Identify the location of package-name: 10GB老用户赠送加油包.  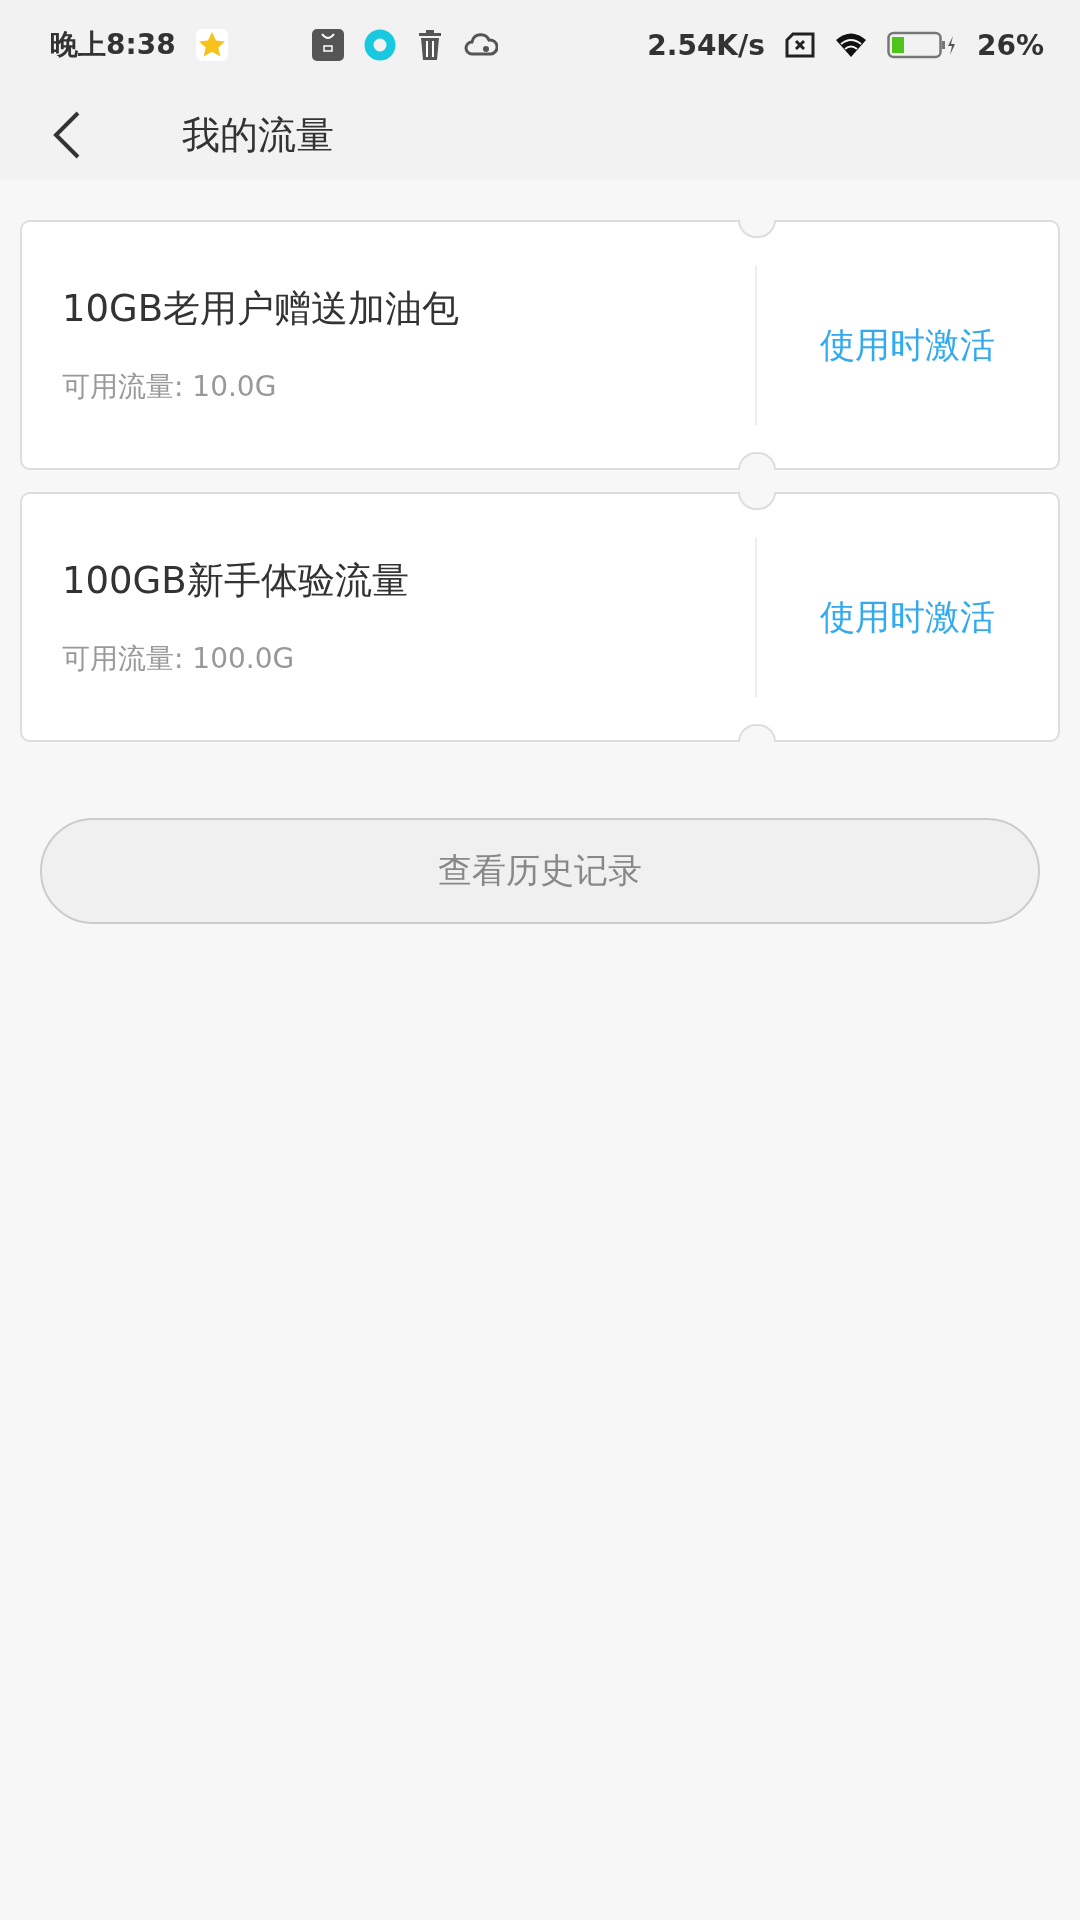
(261, 309).